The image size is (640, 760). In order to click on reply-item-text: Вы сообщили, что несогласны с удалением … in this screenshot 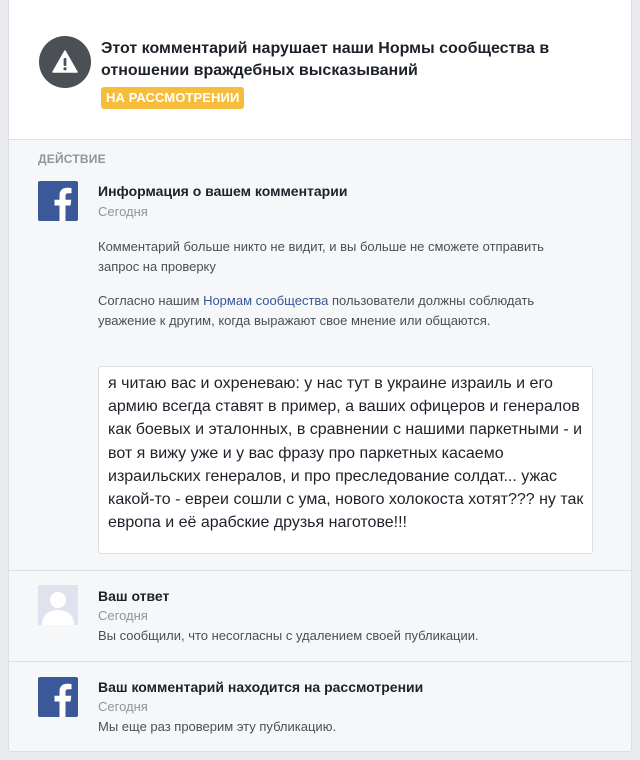, I will do `click(288, 635)`.